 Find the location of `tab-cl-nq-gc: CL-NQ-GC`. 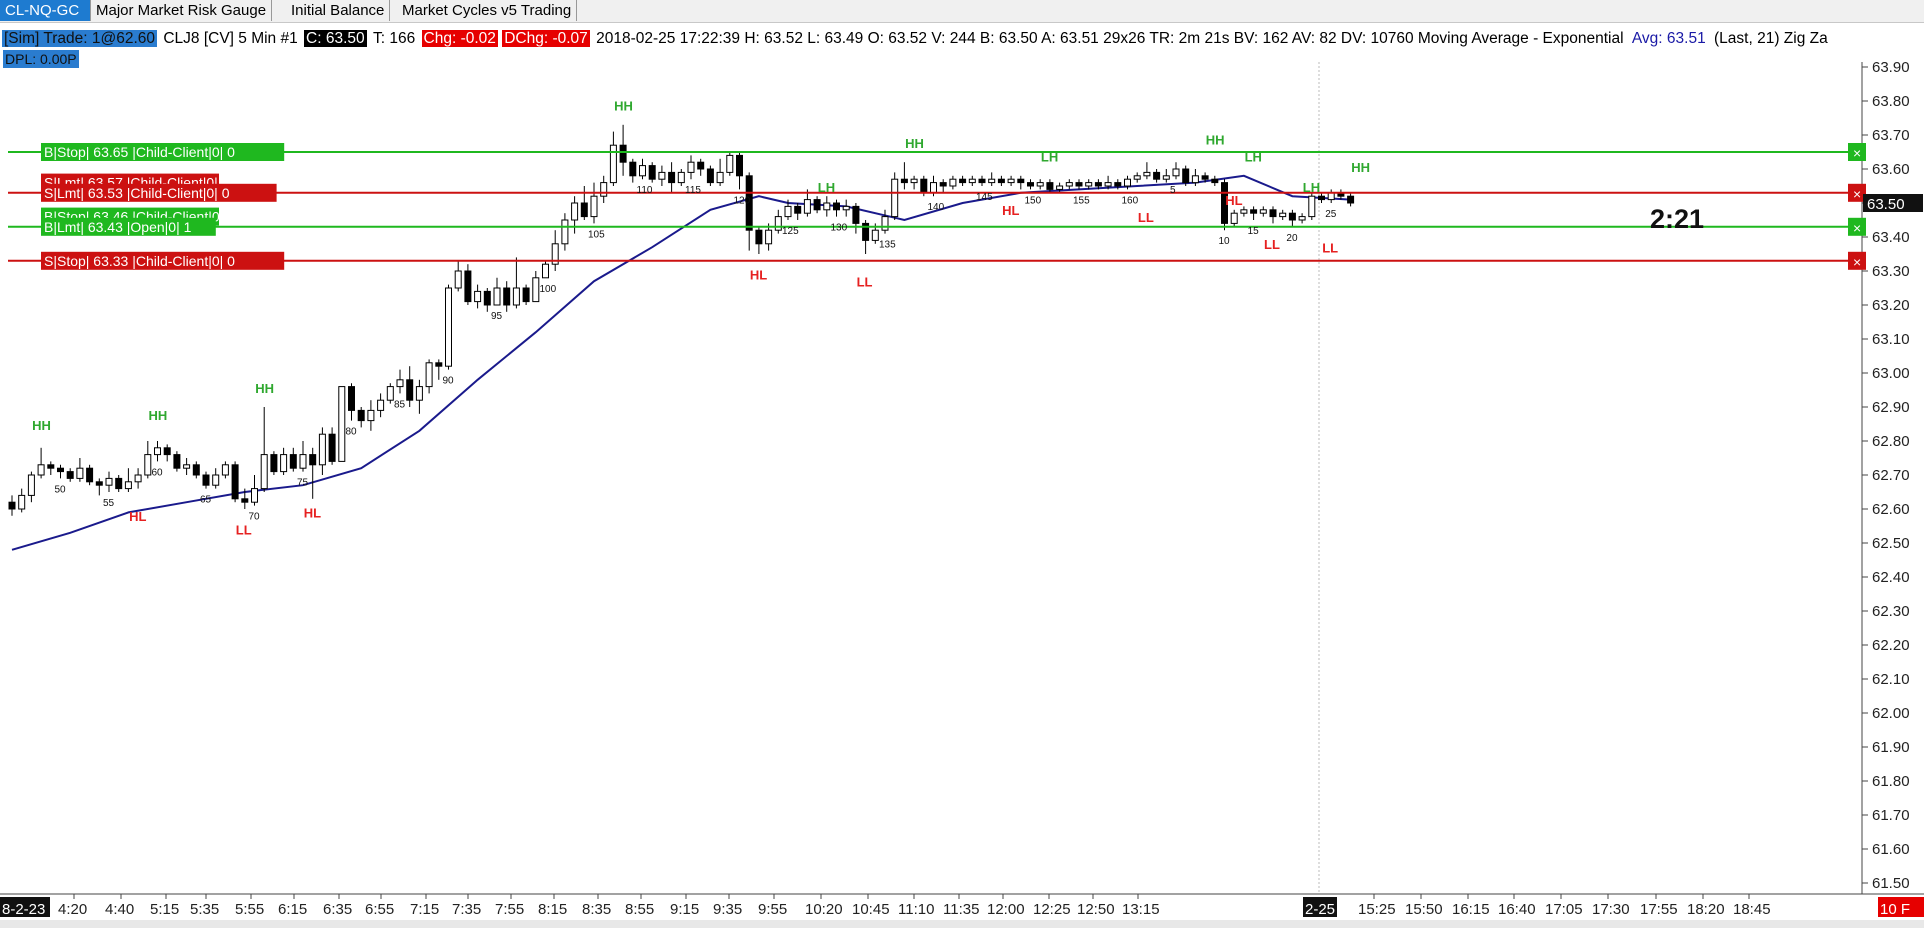

tab-cl-nq-gc: CL-NQ-GC is located at coordinates (45, 10).